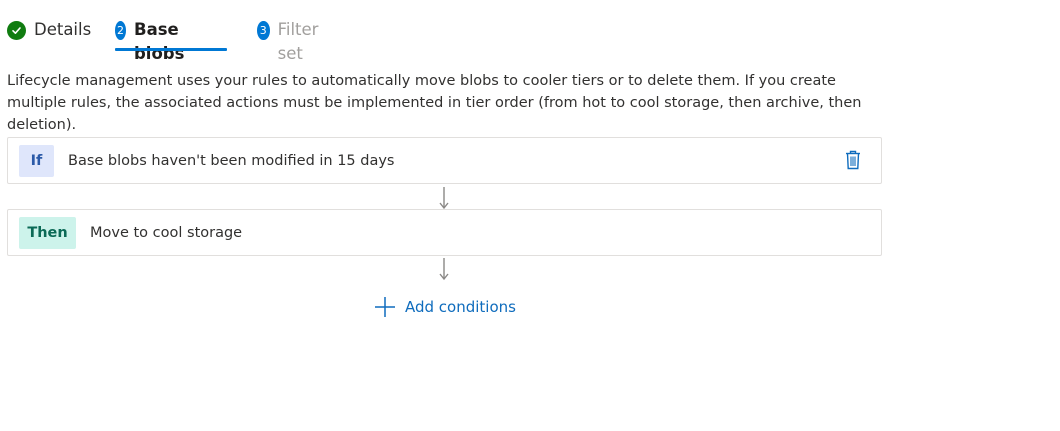 The width and height of the screenshot is (1060, 431). I want to click on trash-icon, so click(853, 160).